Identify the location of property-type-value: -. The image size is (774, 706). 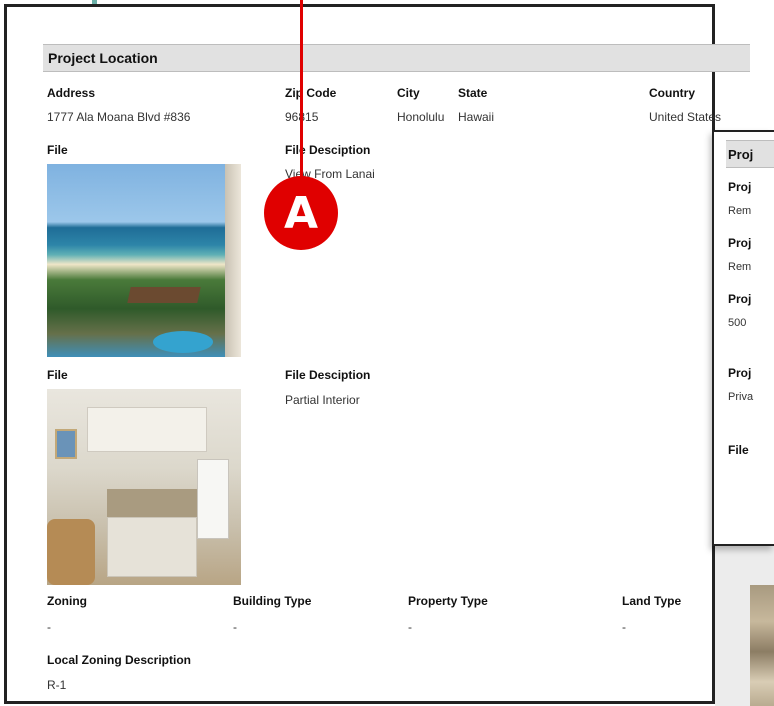
(410, 627).